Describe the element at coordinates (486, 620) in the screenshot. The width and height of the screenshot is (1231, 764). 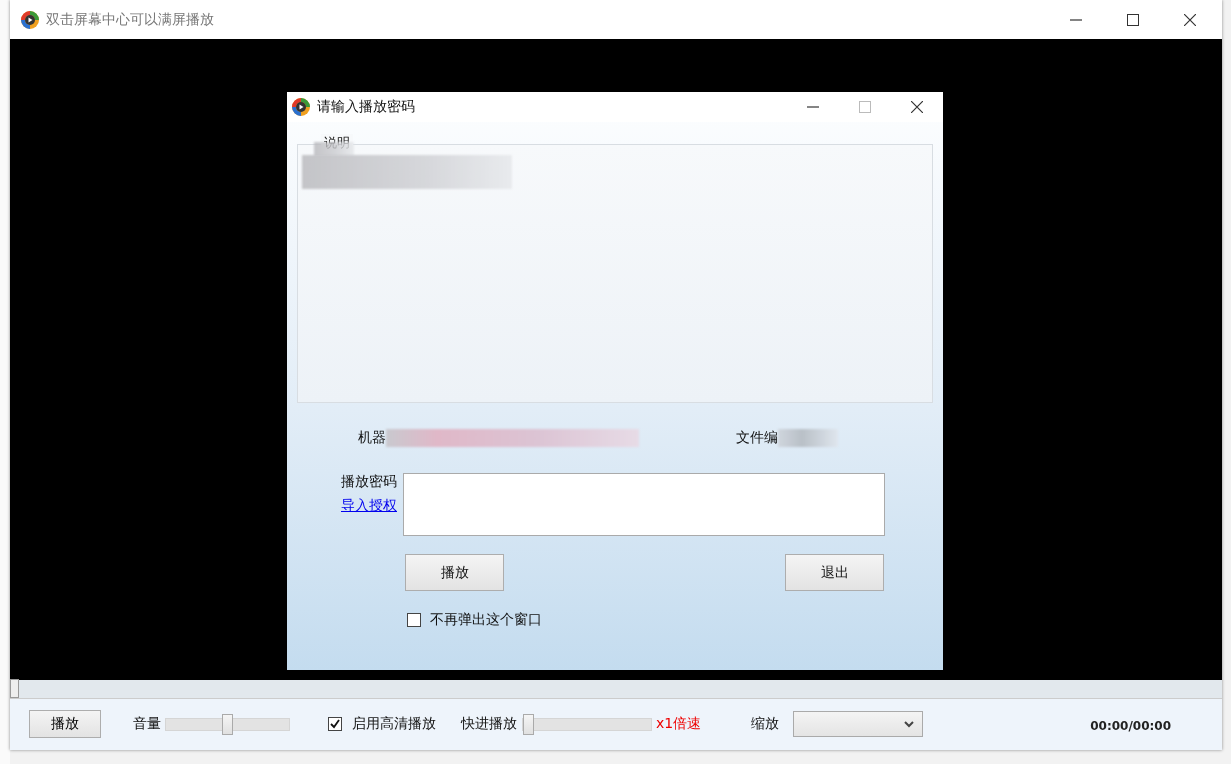
I see `checkbox-label: 不再弹出这个窗口` at that location.